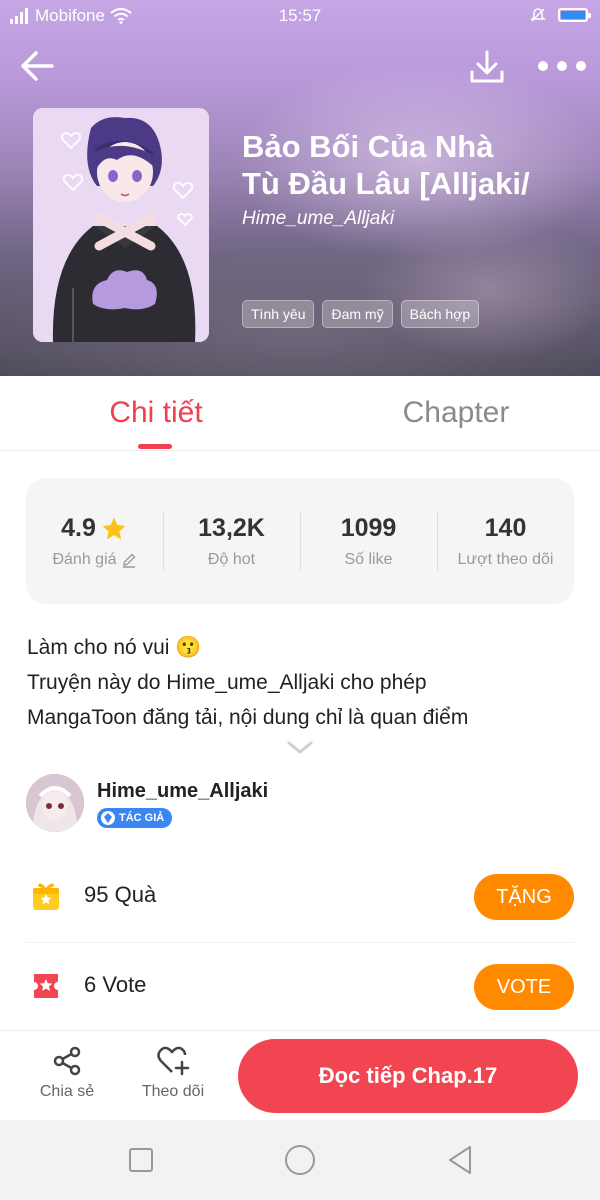 This screenshot has height=1200, width=600. Describe the element at coordinates (300, 748) in the screenshot. I see `chevron-down-icon` at that location.